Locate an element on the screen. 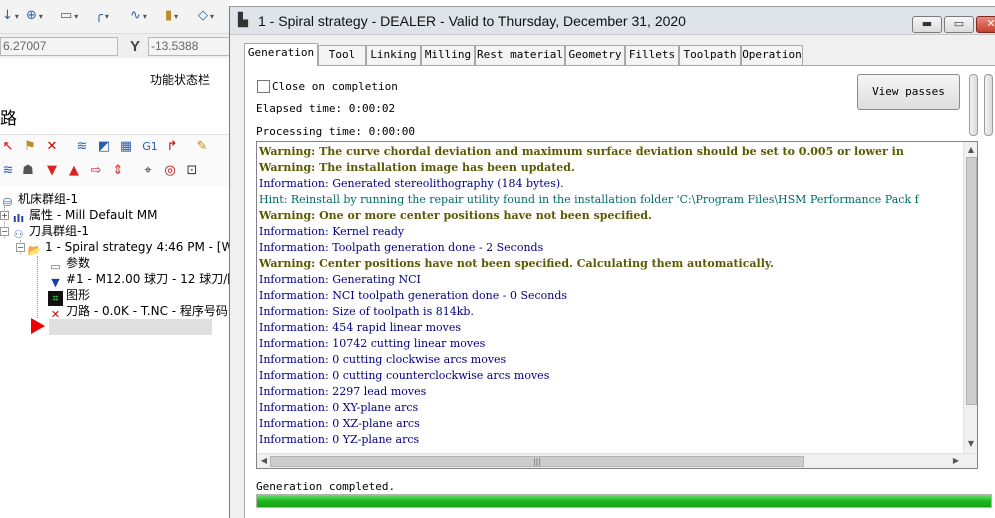 The height and width of the screenshot is (518, 995). lock-icon: ✎ is located at coordinates (202, 147).